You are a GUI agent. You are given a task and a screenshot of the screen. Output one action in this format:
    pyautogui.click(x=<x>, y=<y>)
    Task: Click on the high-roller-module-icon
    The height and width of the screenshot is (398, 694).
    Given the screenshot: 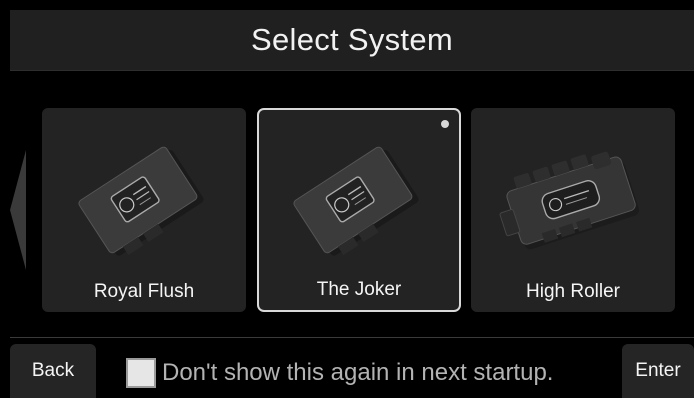 What is the action you would take?
    pyautogui.click(x=569, y=200)
    